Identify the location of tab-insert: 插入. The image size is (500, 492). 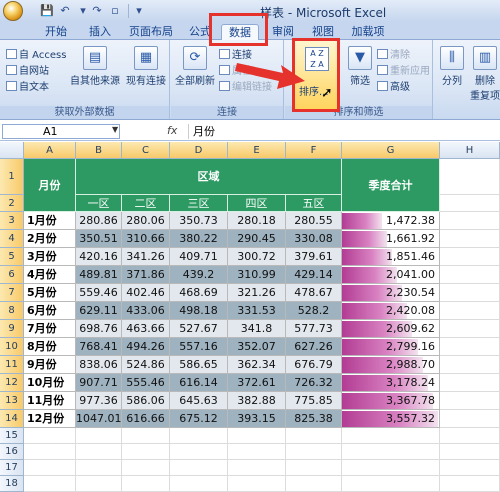
(100, 32).